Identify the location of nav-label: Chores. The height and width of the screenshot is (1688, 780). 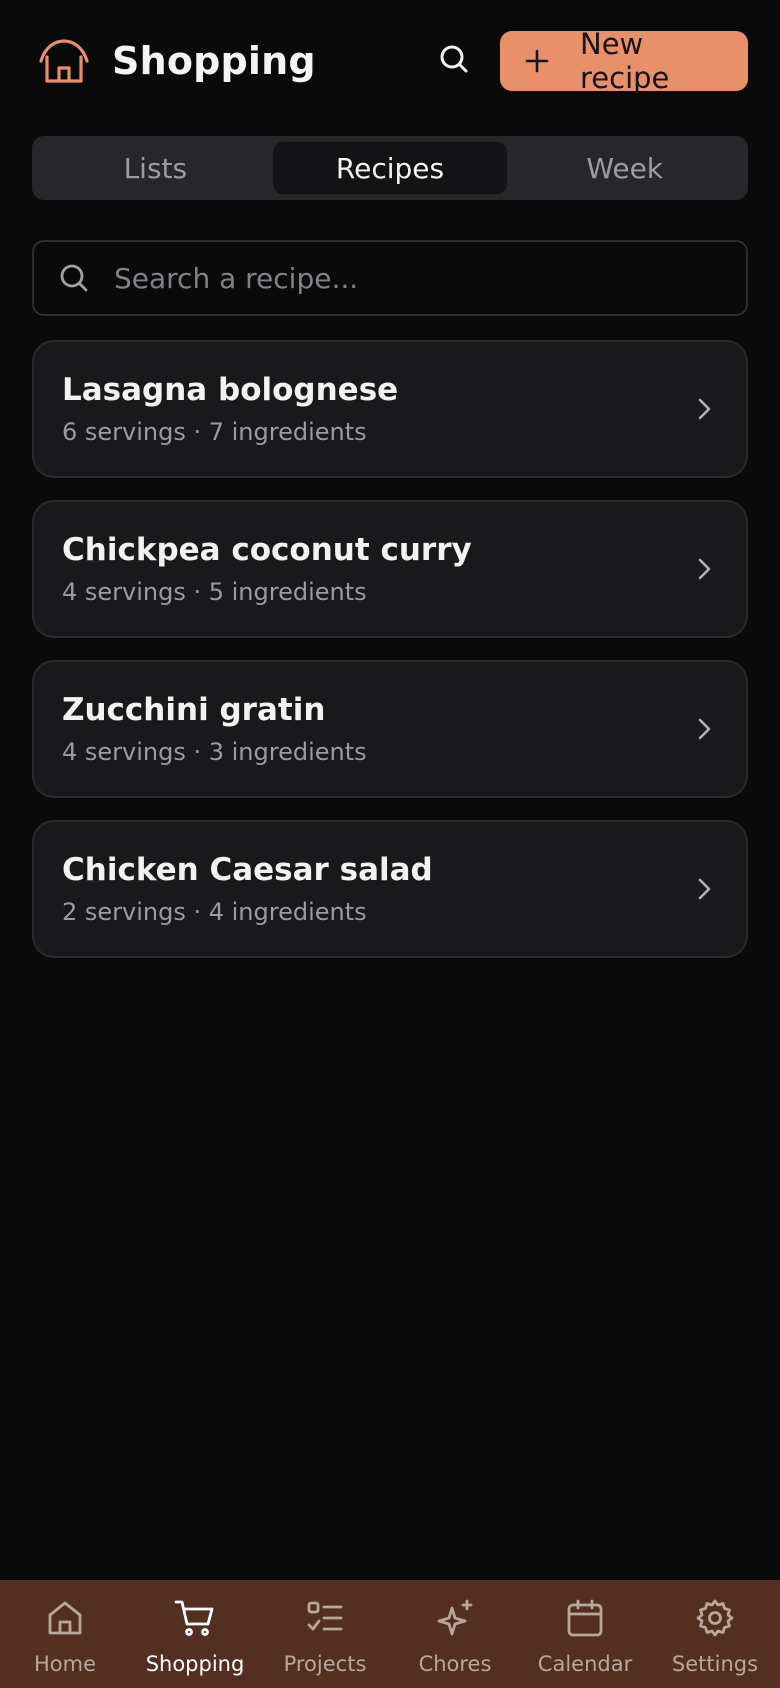
(455, 1664).